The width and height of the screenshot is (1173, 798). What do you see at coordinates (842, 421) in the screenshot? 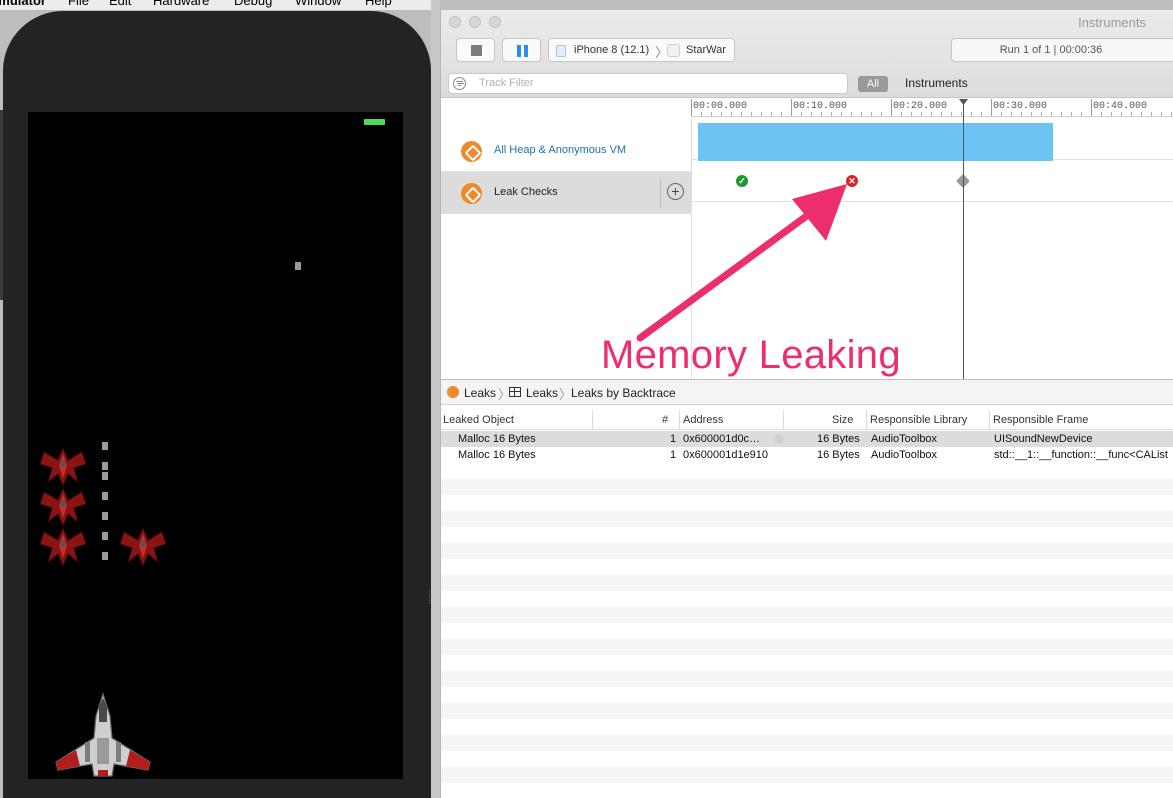
I see `column-size: Size` at bounding box center [842, 421].